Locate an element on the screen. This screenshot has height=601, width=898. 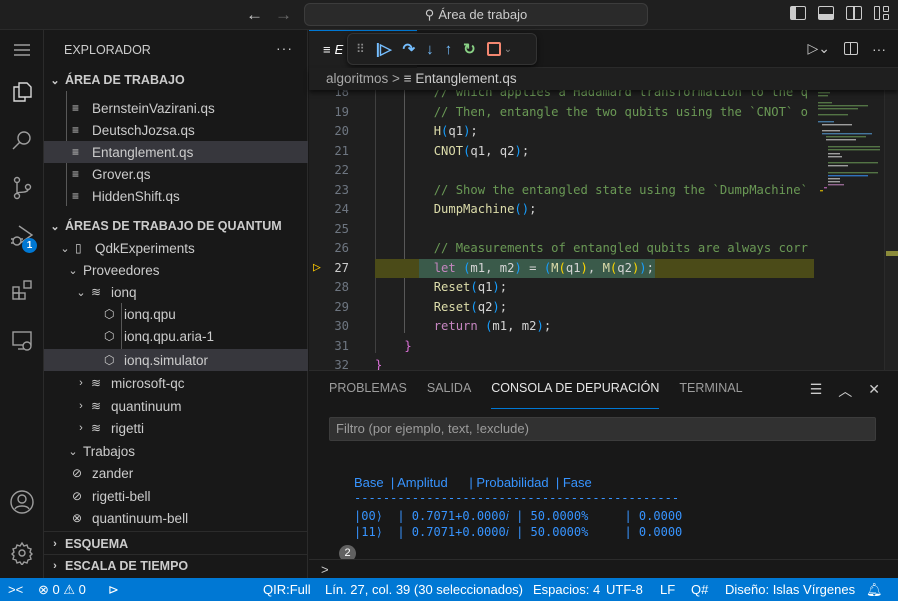
minimap is located at coordinates (849, 230).